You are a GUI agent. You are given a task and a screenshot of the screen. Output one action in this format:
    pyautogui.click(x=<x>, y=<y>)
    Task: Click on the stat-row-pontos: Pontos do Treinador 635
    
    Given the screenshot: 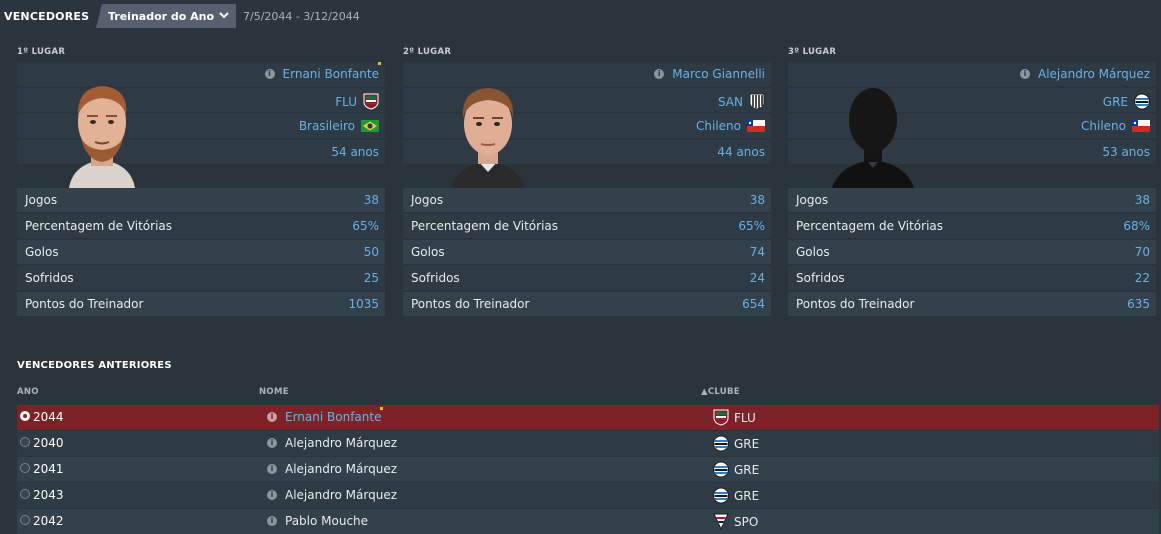 What is the action you would take?
    pyautogui.click(x=972, y=304)
    